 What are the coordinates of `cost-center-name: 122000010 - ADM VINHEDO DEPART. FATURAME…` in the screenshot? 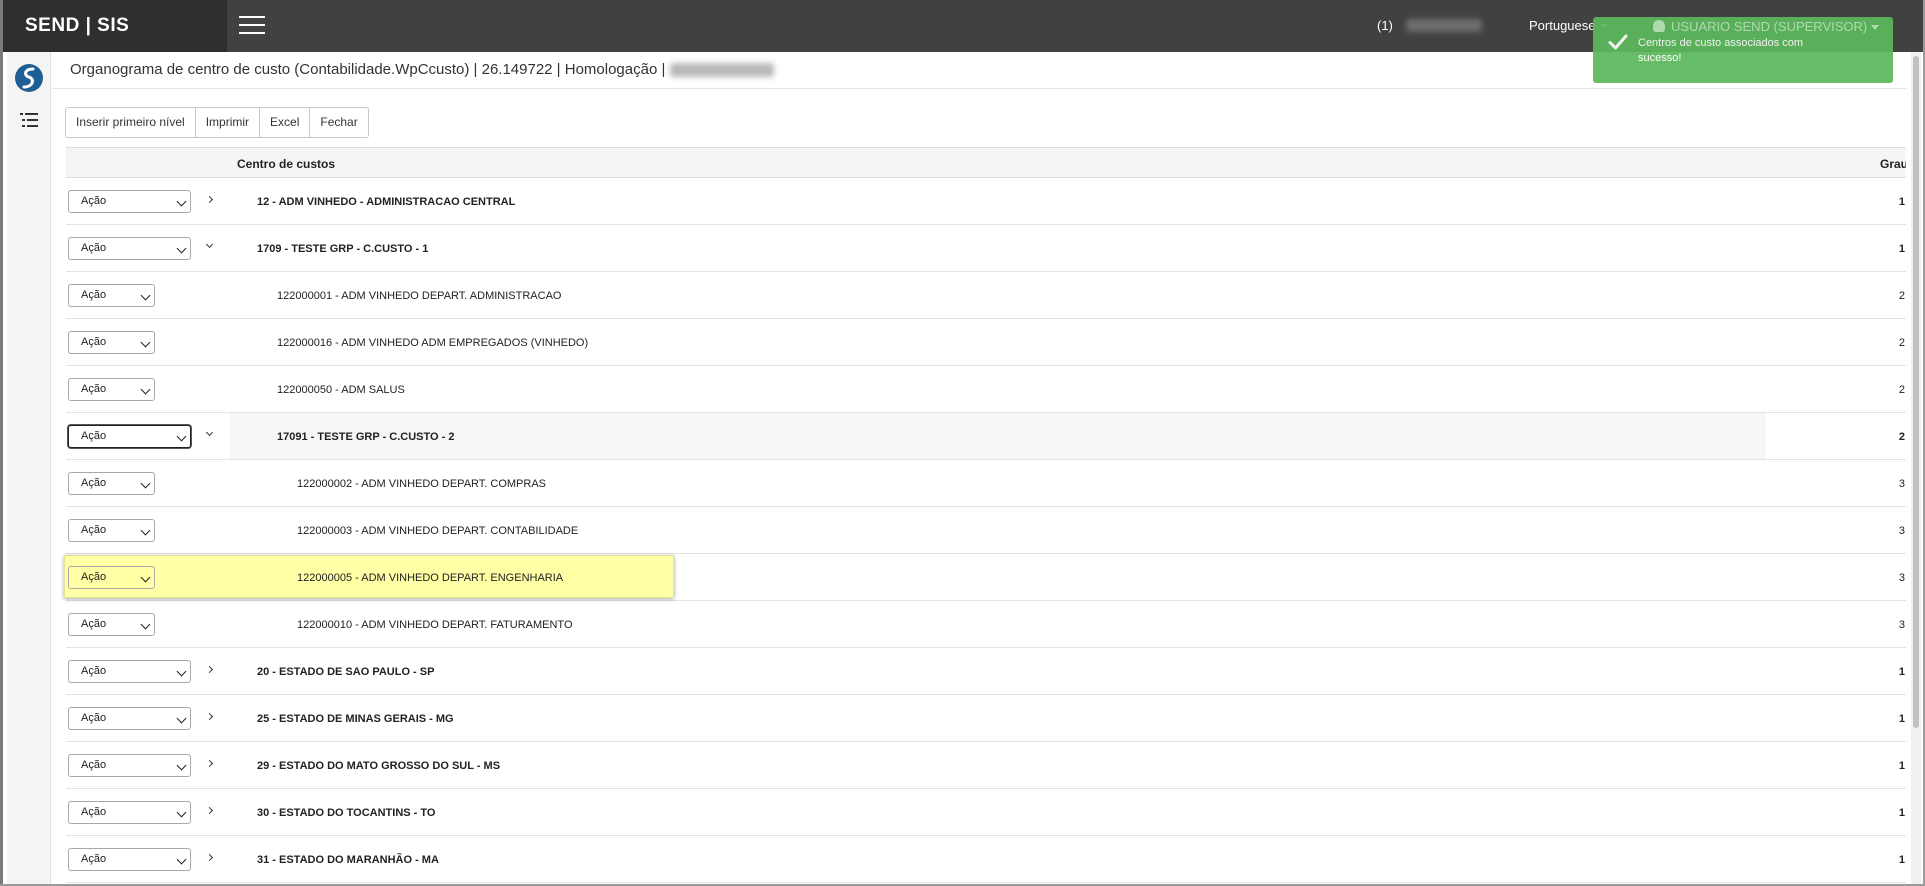 It's located at (435, 625).